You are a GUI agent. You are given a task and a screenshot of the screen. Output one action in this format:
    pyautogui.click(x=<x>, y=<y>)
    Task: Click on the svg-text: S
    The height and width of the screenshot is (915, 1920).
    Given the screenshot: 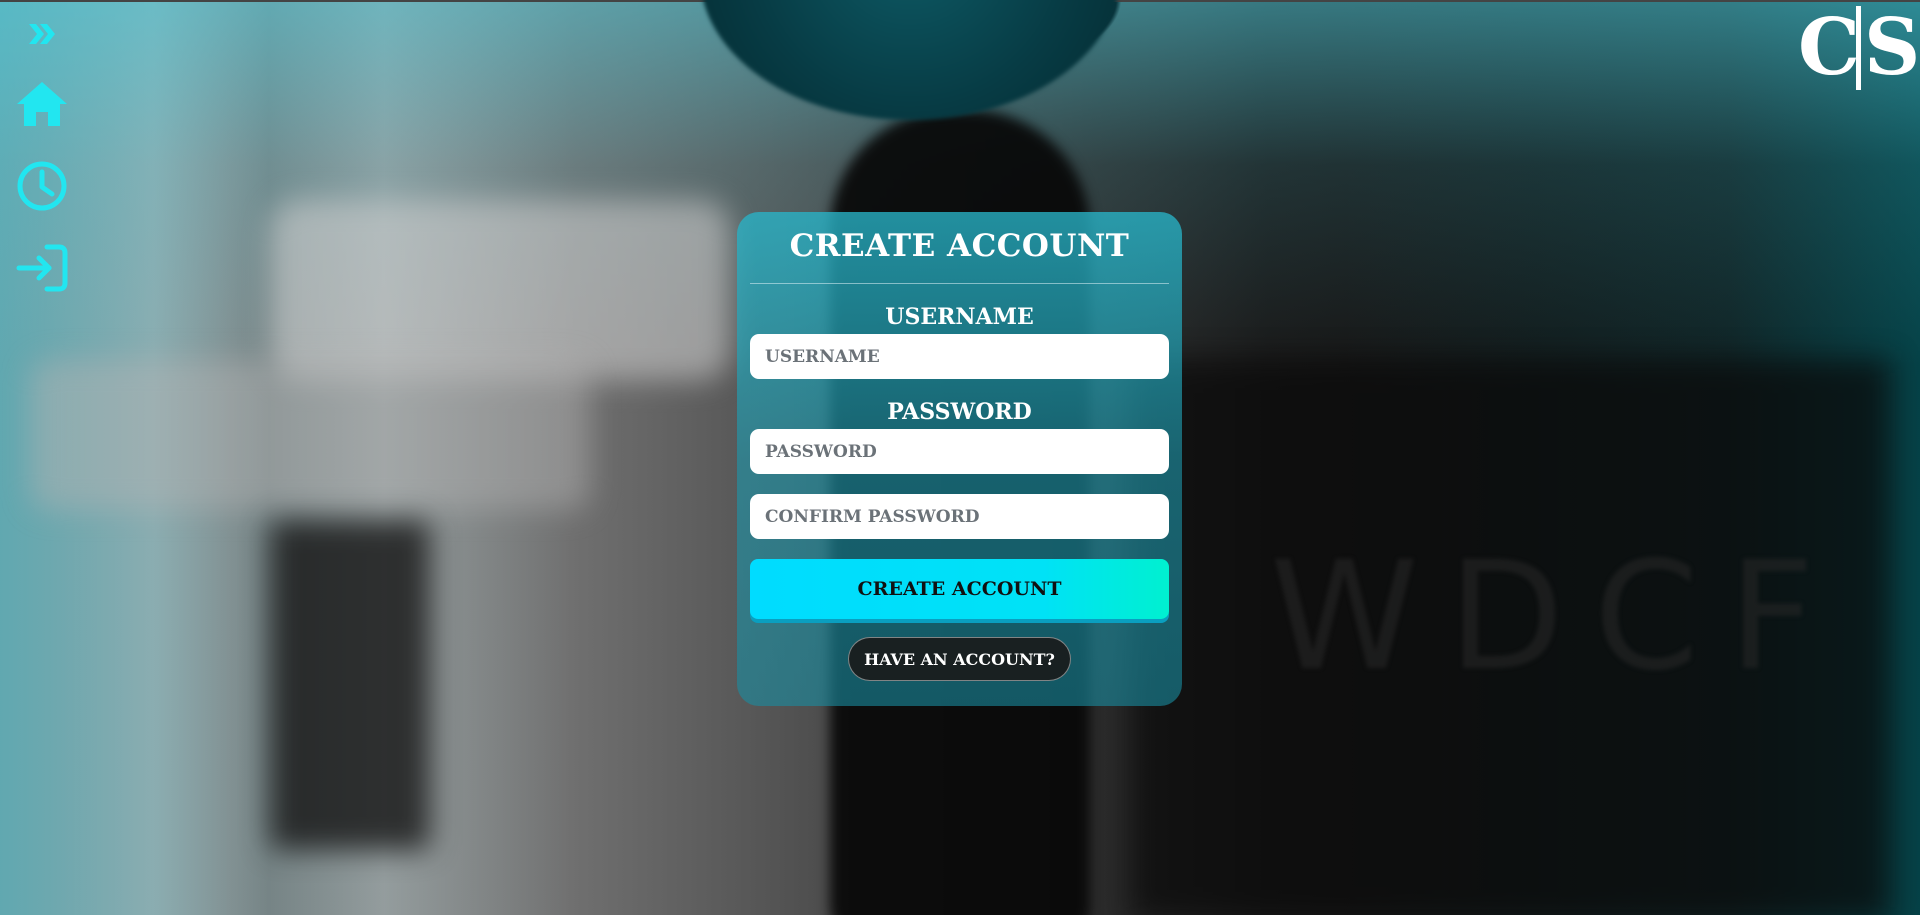 What is the action you would take?
    pyautogui.click(x=1891, y=47)
    